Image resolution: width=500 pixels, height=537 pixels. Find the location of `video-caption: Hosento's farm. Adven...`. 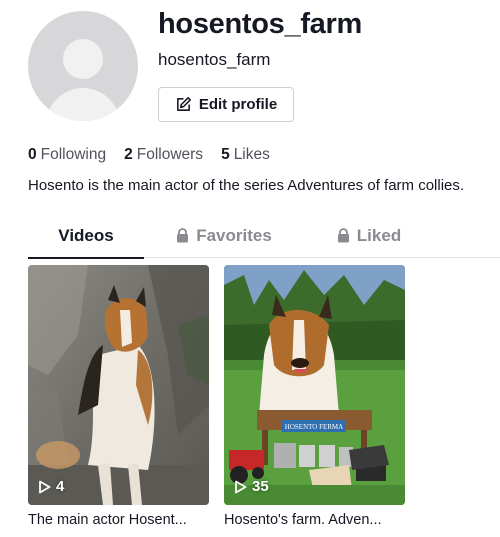

video-caption: Hosento's farm. Adven... is located at coordinates (314, 520).